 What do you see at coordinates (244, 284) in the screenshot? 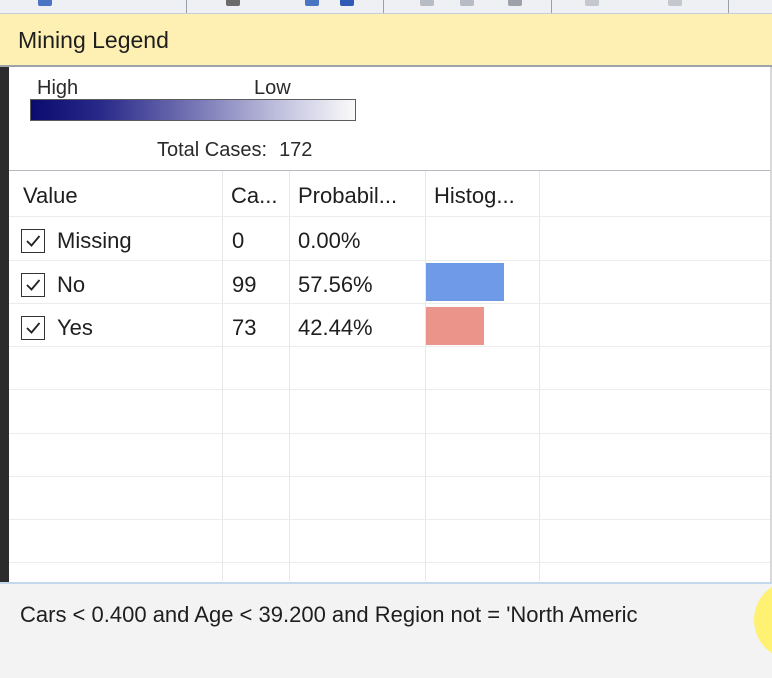
I see `cases-no: 99` at bounding box center [244, 284].